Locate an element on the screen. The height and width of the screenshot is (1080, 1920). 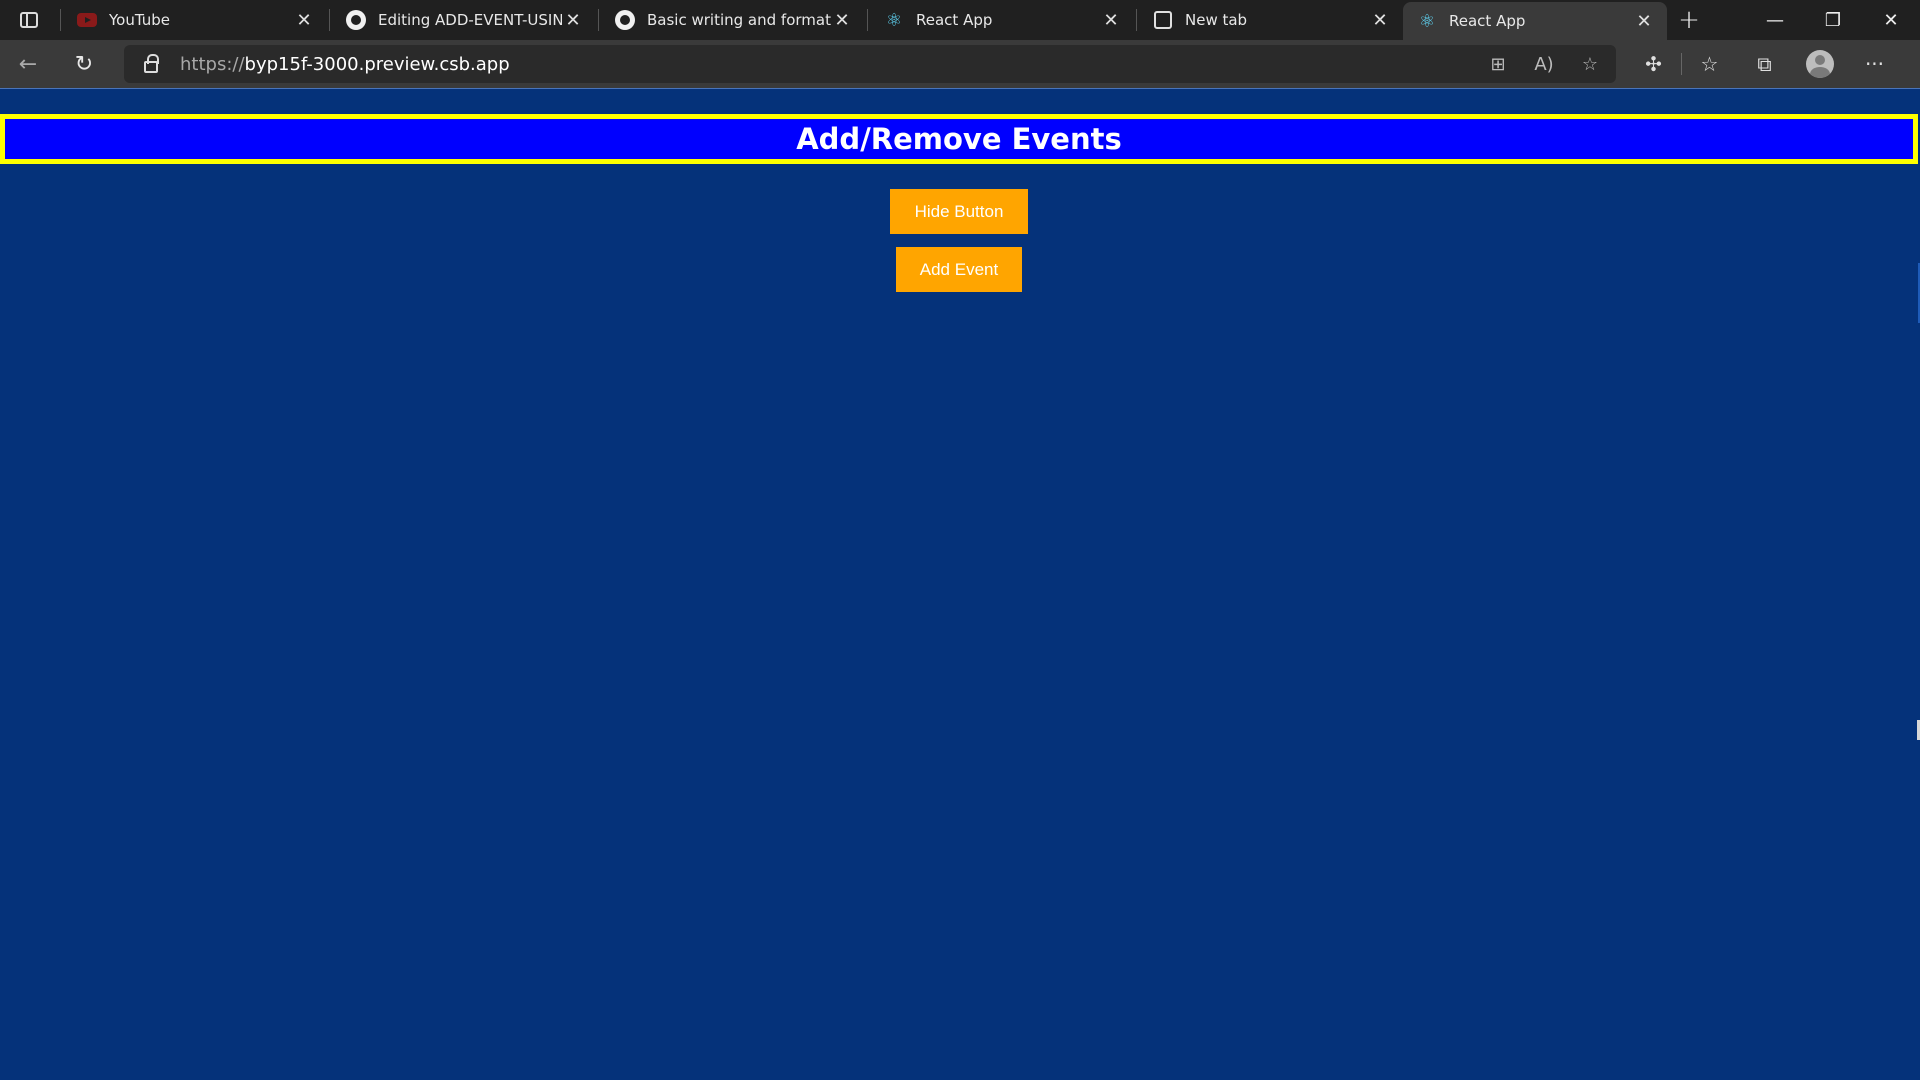
add-favorite-icon: ☆ is located at coordinates (1590, 64).